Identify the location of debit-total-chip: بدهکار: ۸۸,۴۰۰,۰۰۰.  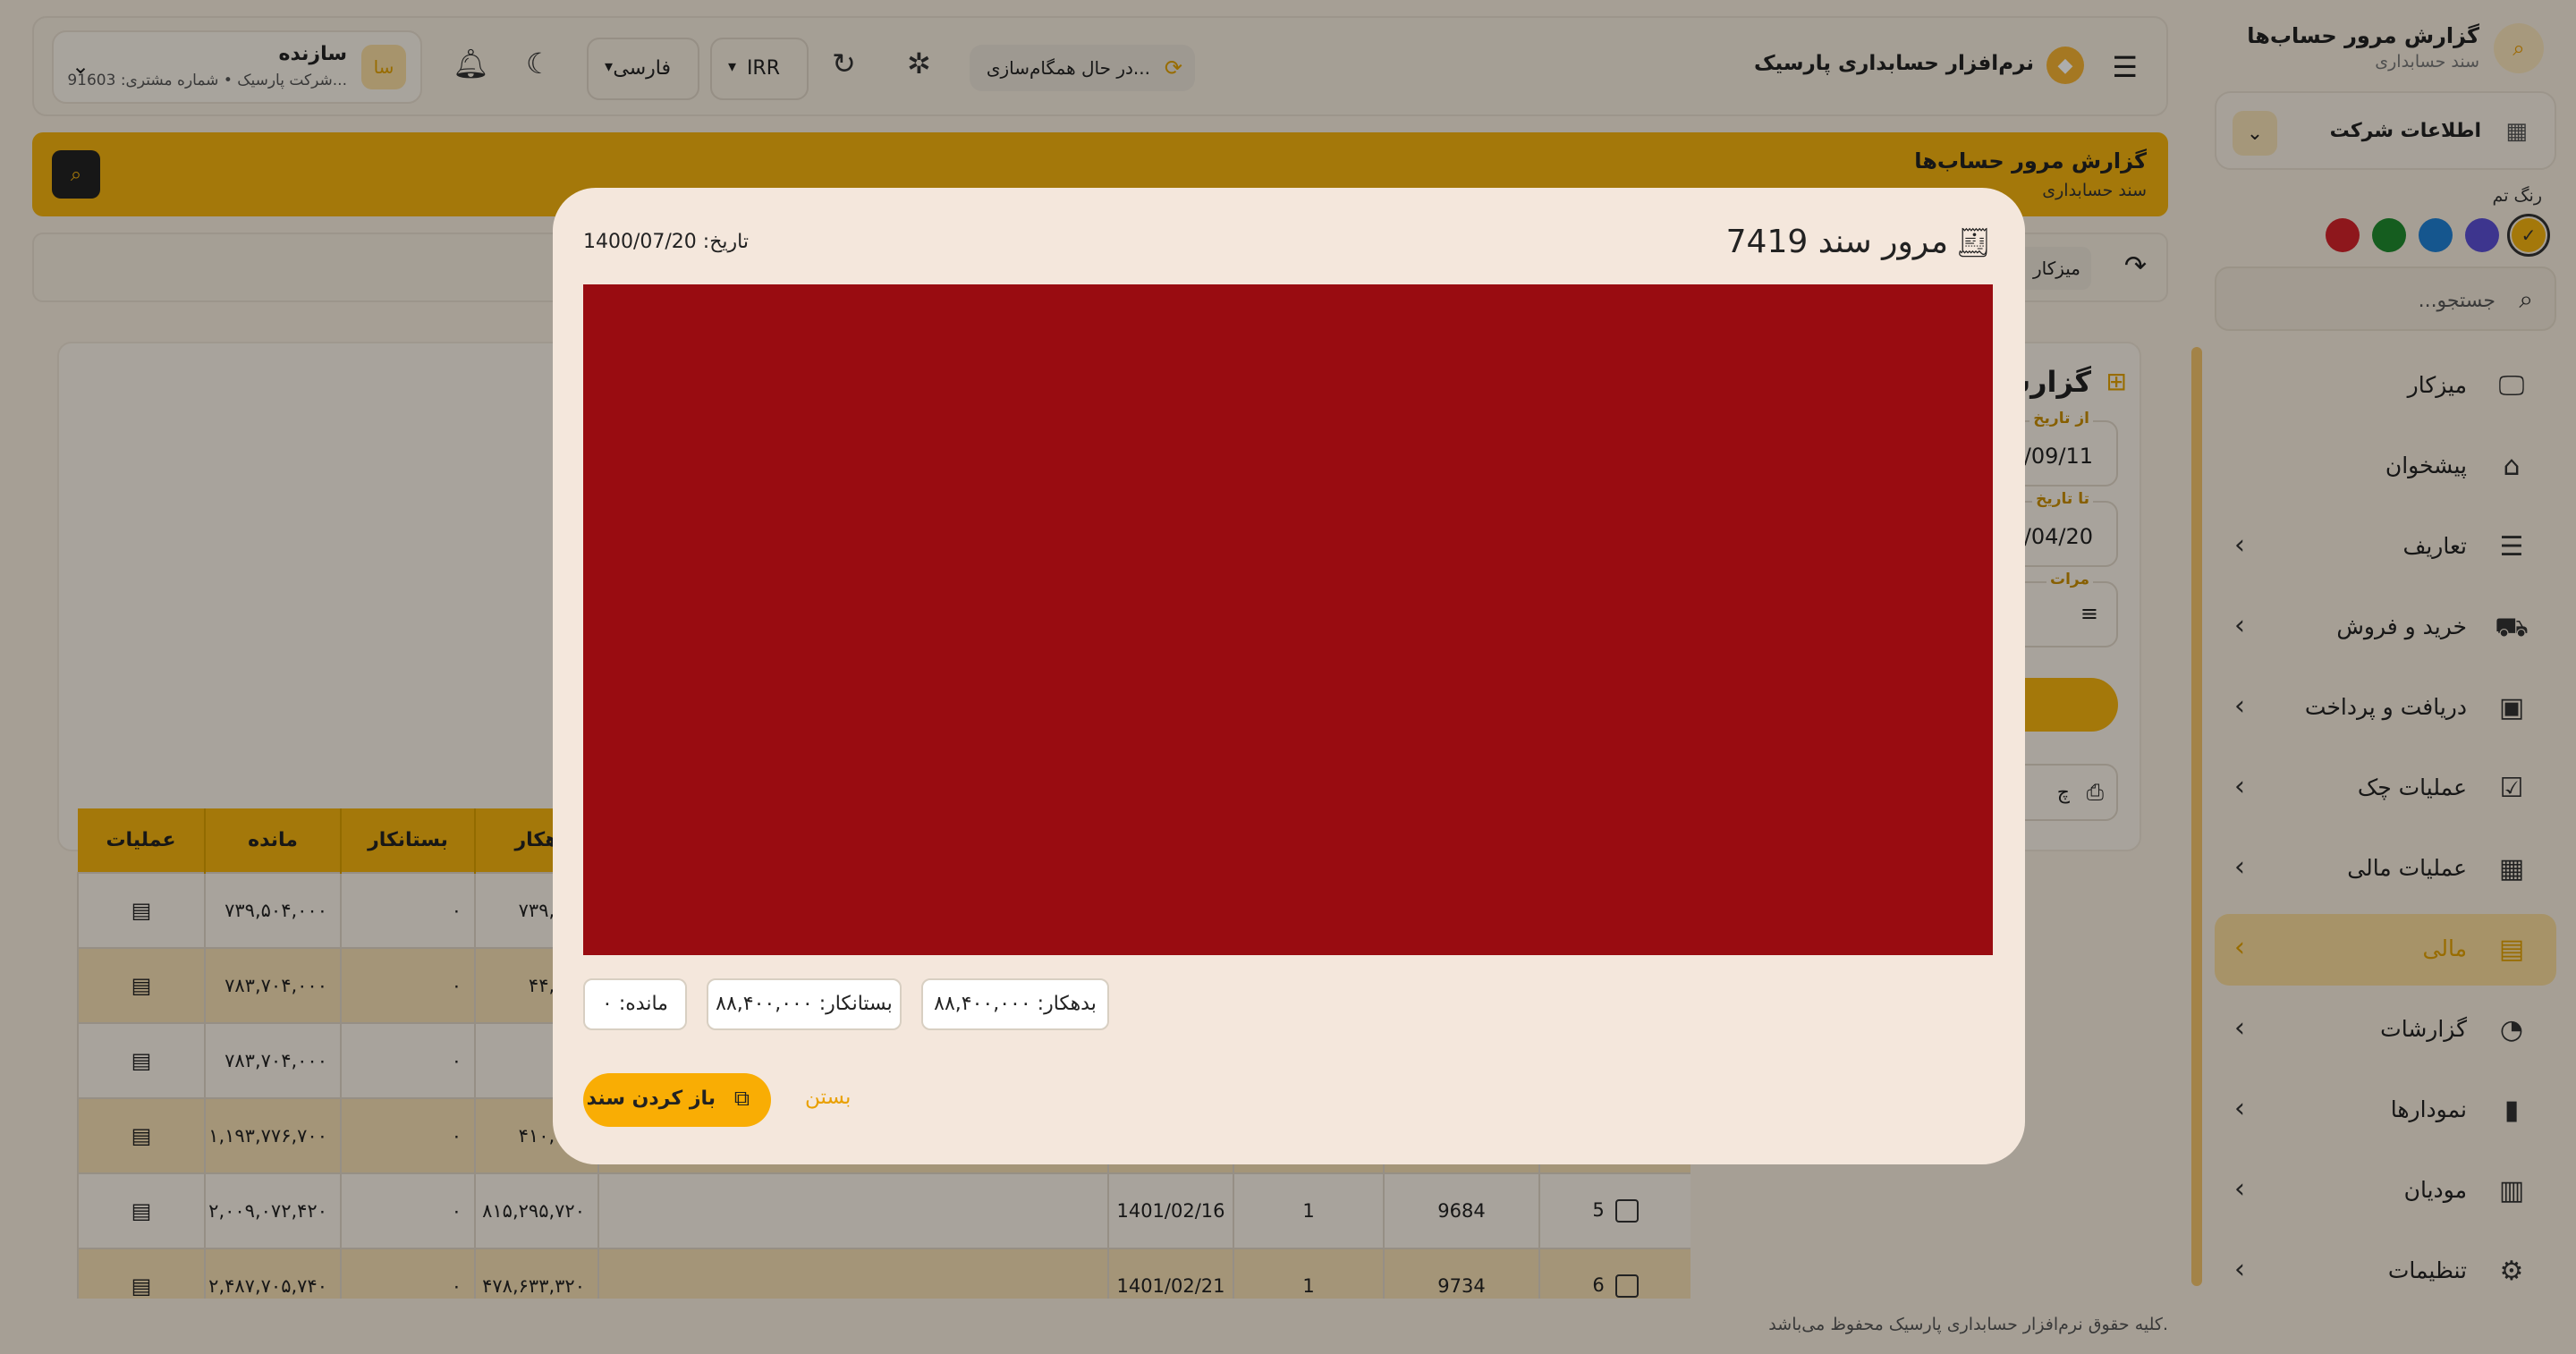
(1015, 1004).